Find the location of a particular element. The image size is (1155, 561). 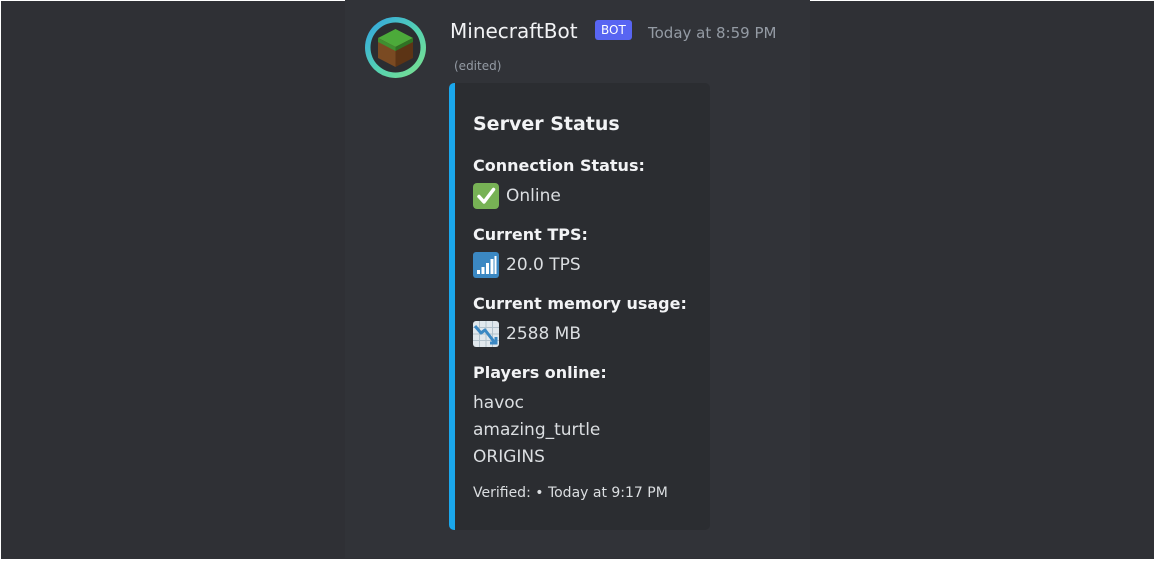

field-connection-status-value: Online is located at coordinates (517, 196).